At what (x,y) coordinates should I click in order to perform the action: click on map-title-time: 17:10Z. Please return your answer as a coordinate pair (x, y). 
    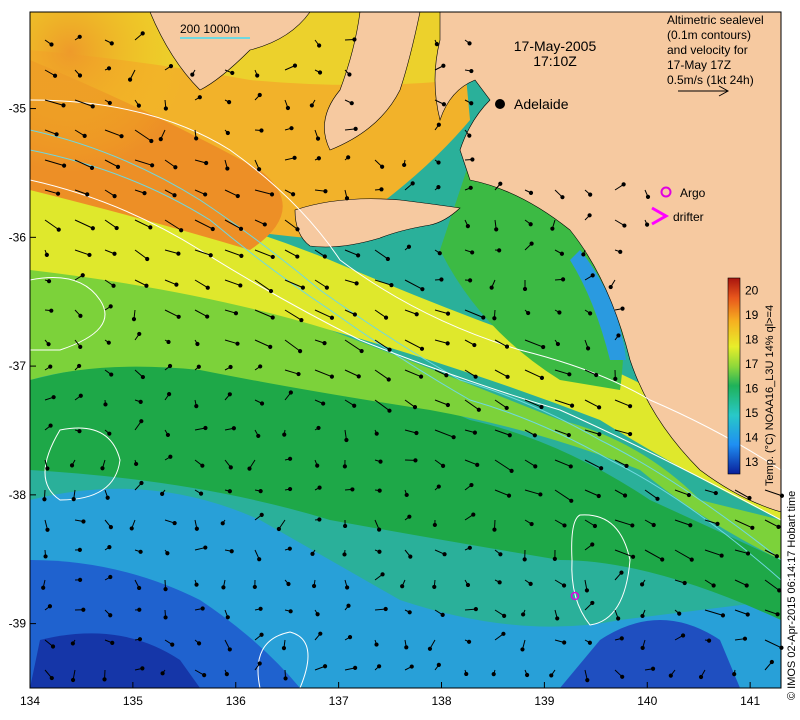
    Looking at the image, I should click on (555, 61).